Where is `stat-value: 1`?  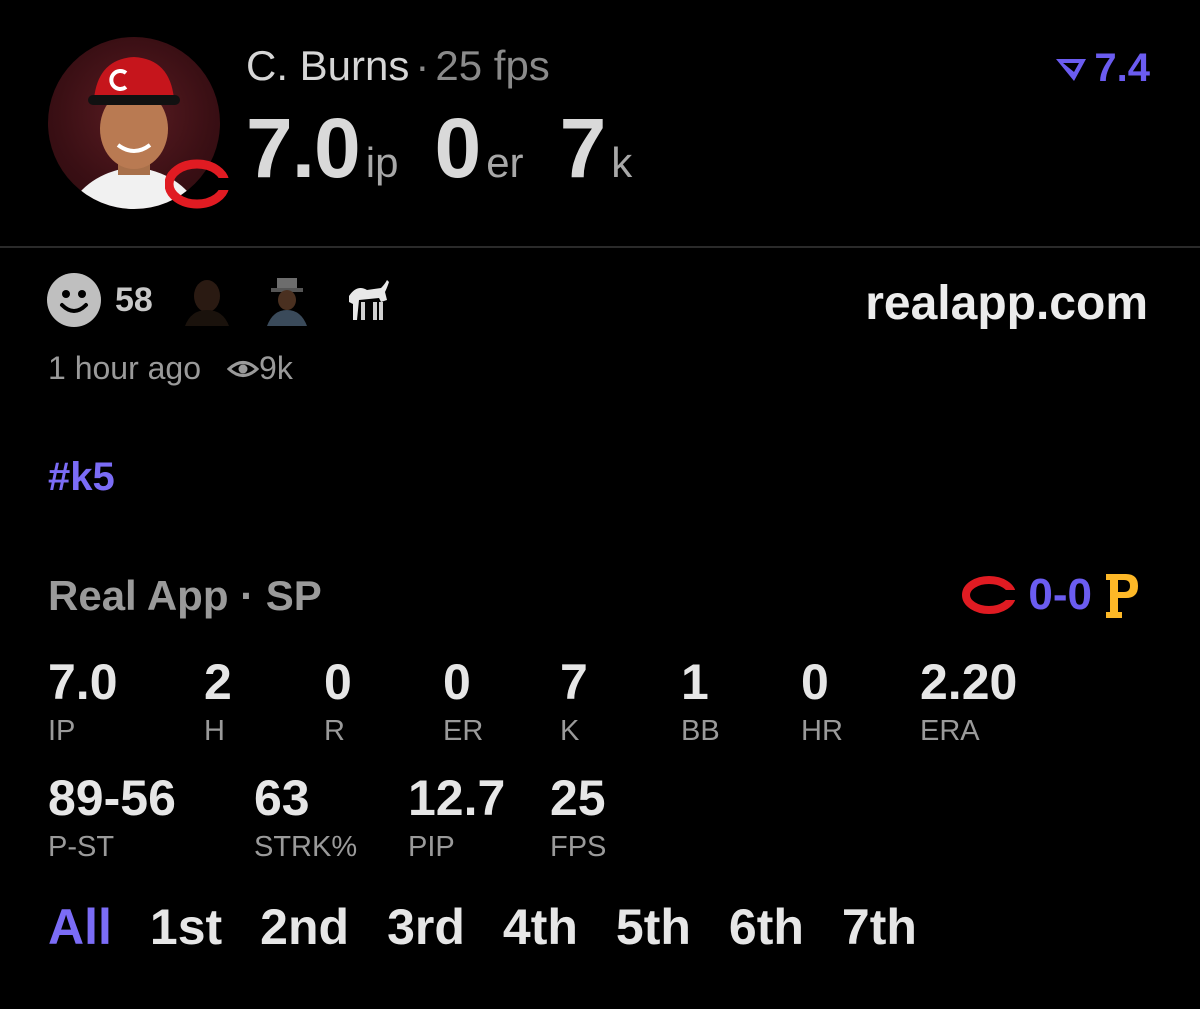 stat-value: 1 is located at coordinates (695, 682).